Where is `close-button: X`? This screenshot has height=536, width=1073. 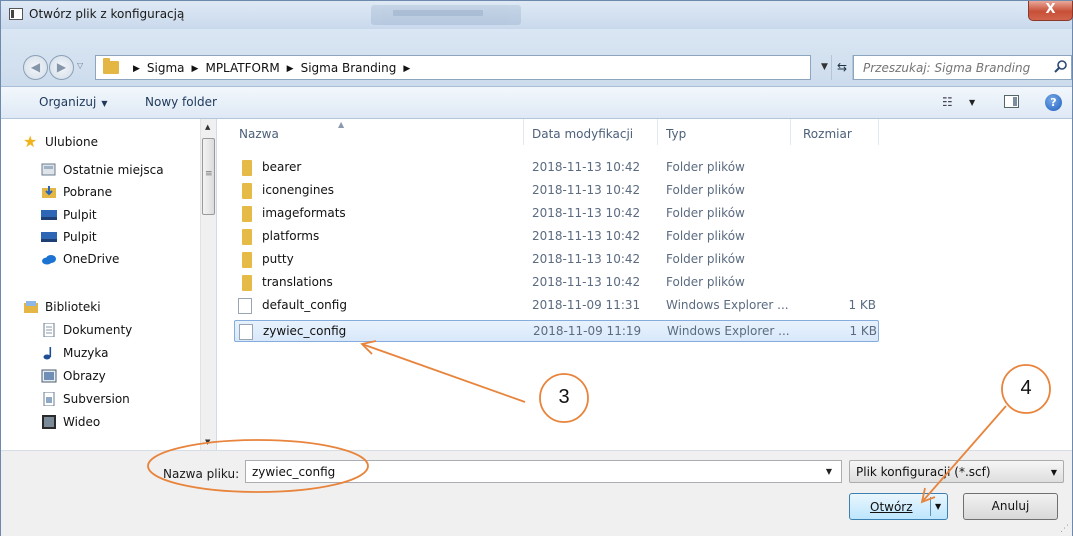 close-button: X is located at coordinates (1050, 11).